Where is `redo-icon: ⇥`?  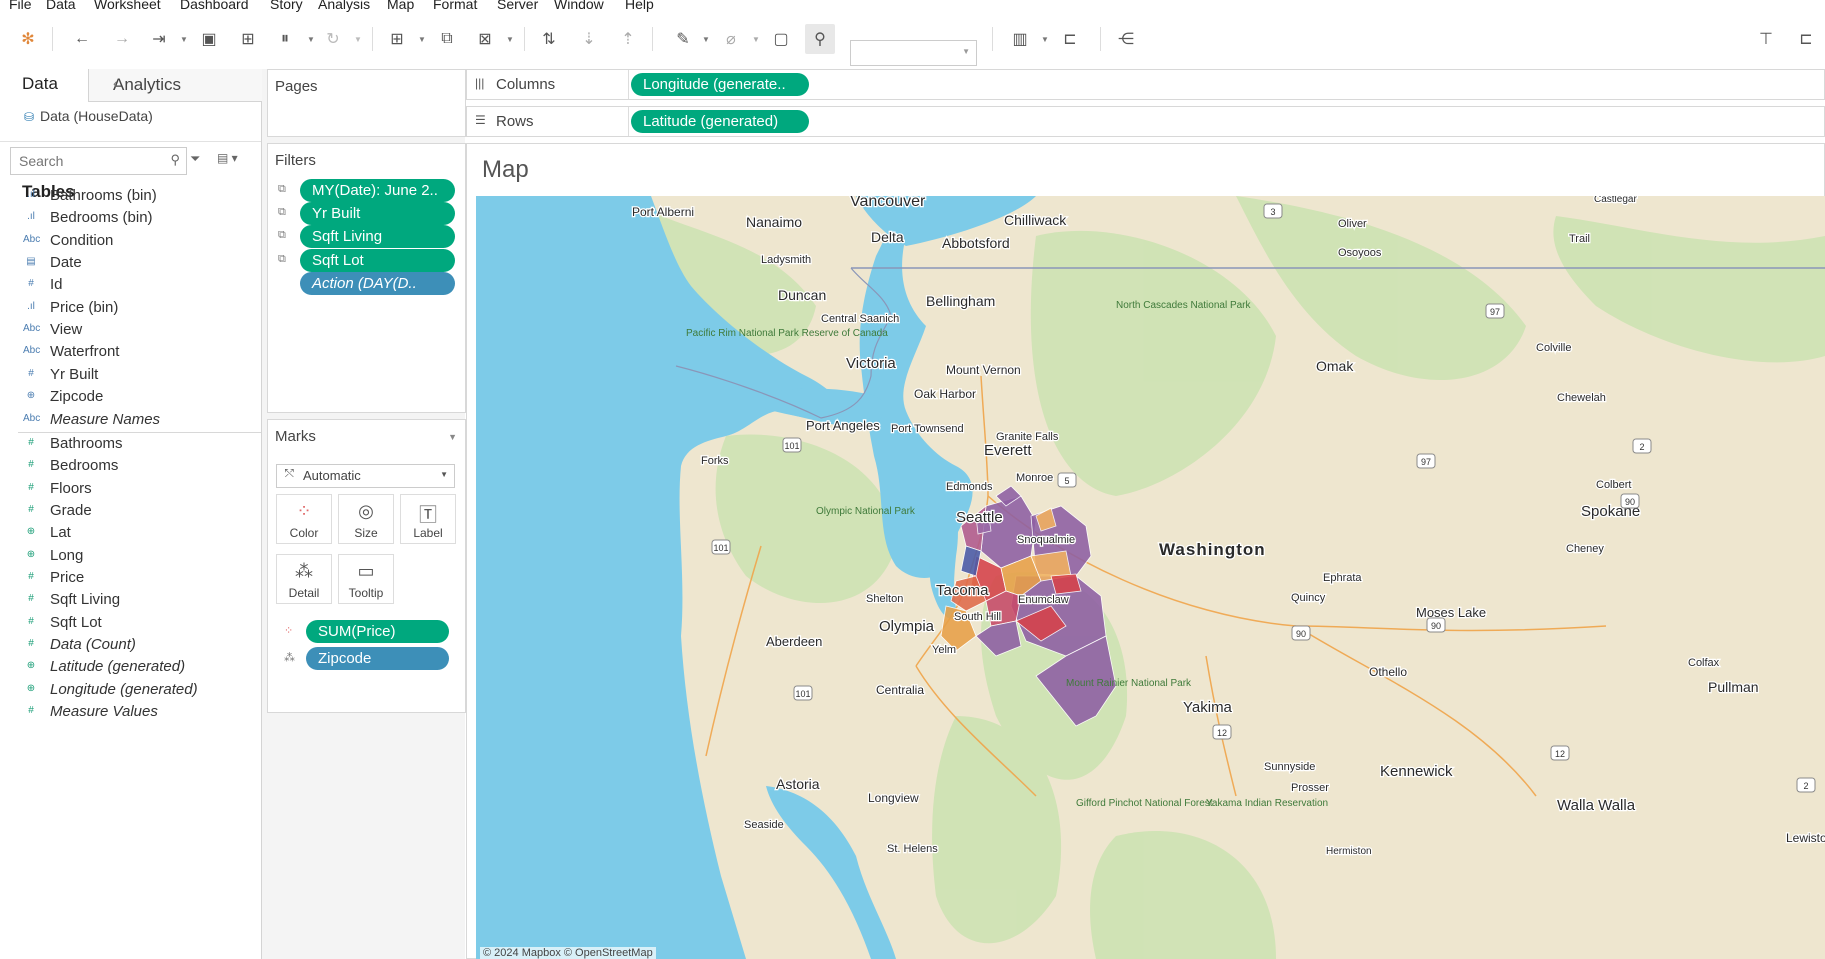
redo-icon: ⇥ is located at coordinates (159, 39).